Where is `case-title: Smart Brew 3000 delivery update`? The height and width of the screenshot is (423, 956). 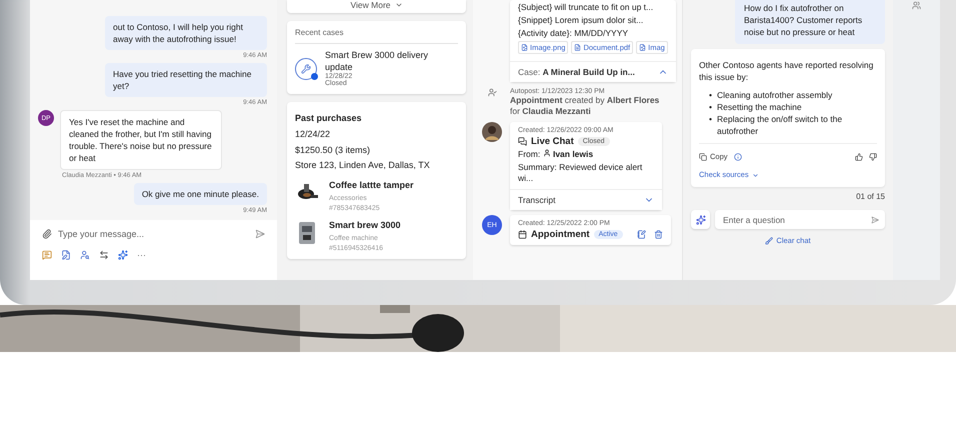
case-title: Smart Brew 3000 delivery update is located at coordinates (391, 62).